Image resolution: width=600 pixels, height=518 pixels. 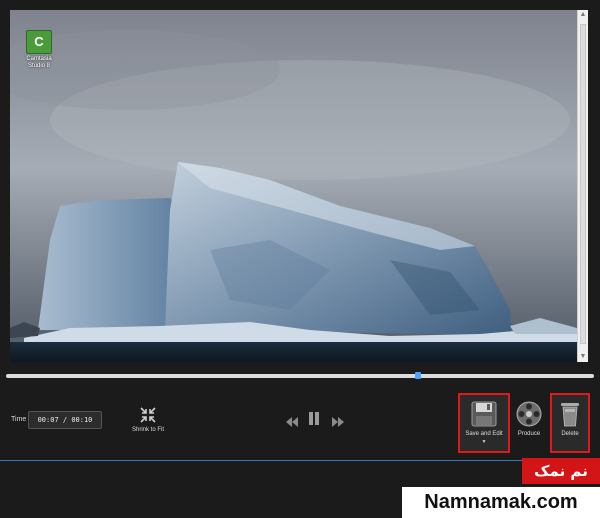 I want to click on current-time: 00:07, so click(x=48, y=420).